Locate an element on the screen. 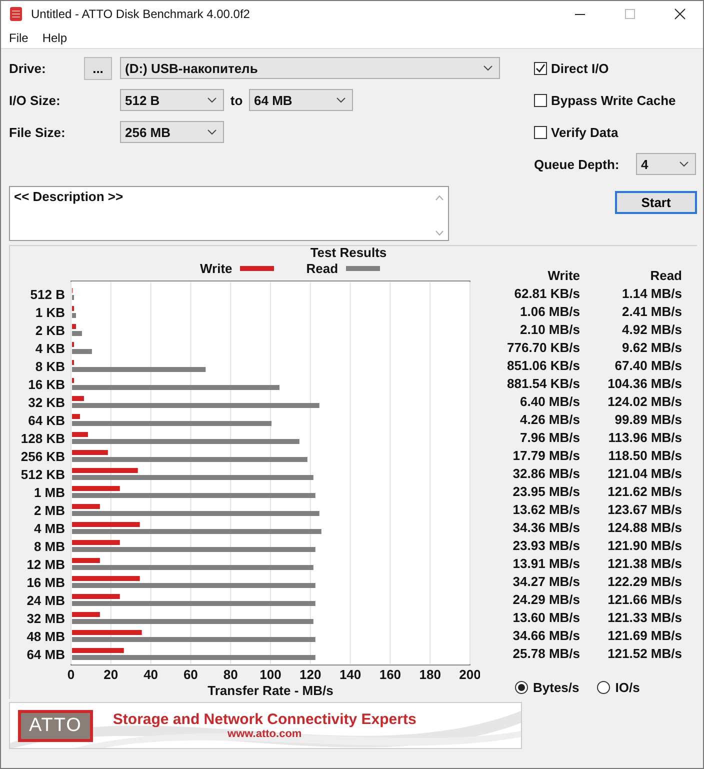  banner-tagline: Storage and Network Connectivity Experts is located at coordinates (264, 719).